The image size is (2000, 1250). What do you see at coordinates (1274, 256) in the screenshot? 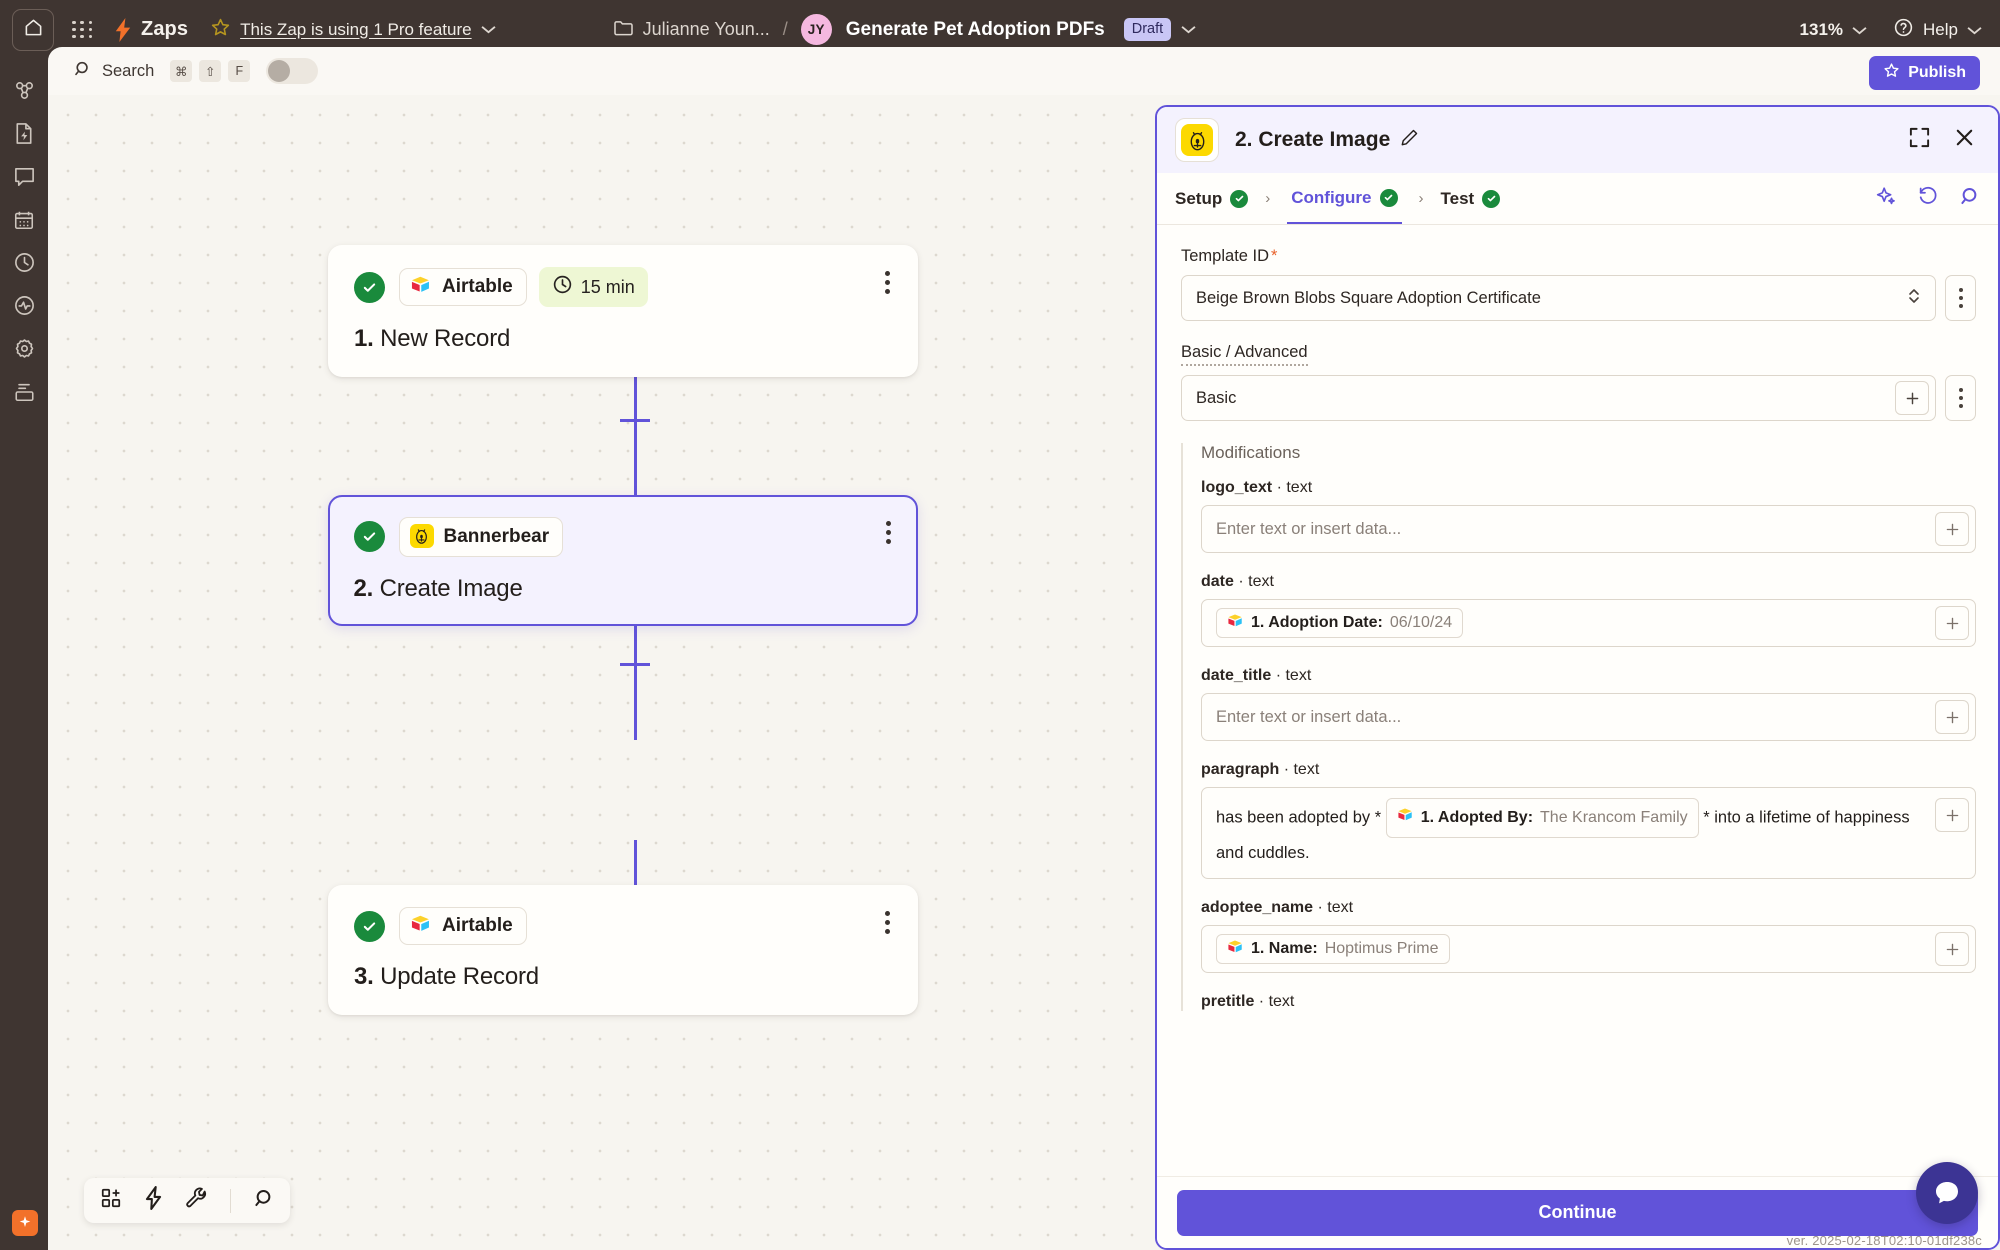
I see `required-marker: *` at bounding box center [1274, 256].